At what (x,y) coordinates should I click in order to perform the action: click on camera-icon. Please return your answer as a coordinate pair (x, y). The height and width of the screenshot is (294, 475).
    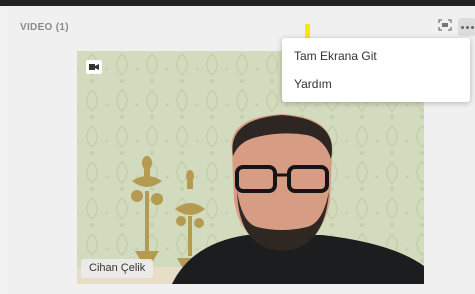
    Looking at the image, I should click on (94, 67).